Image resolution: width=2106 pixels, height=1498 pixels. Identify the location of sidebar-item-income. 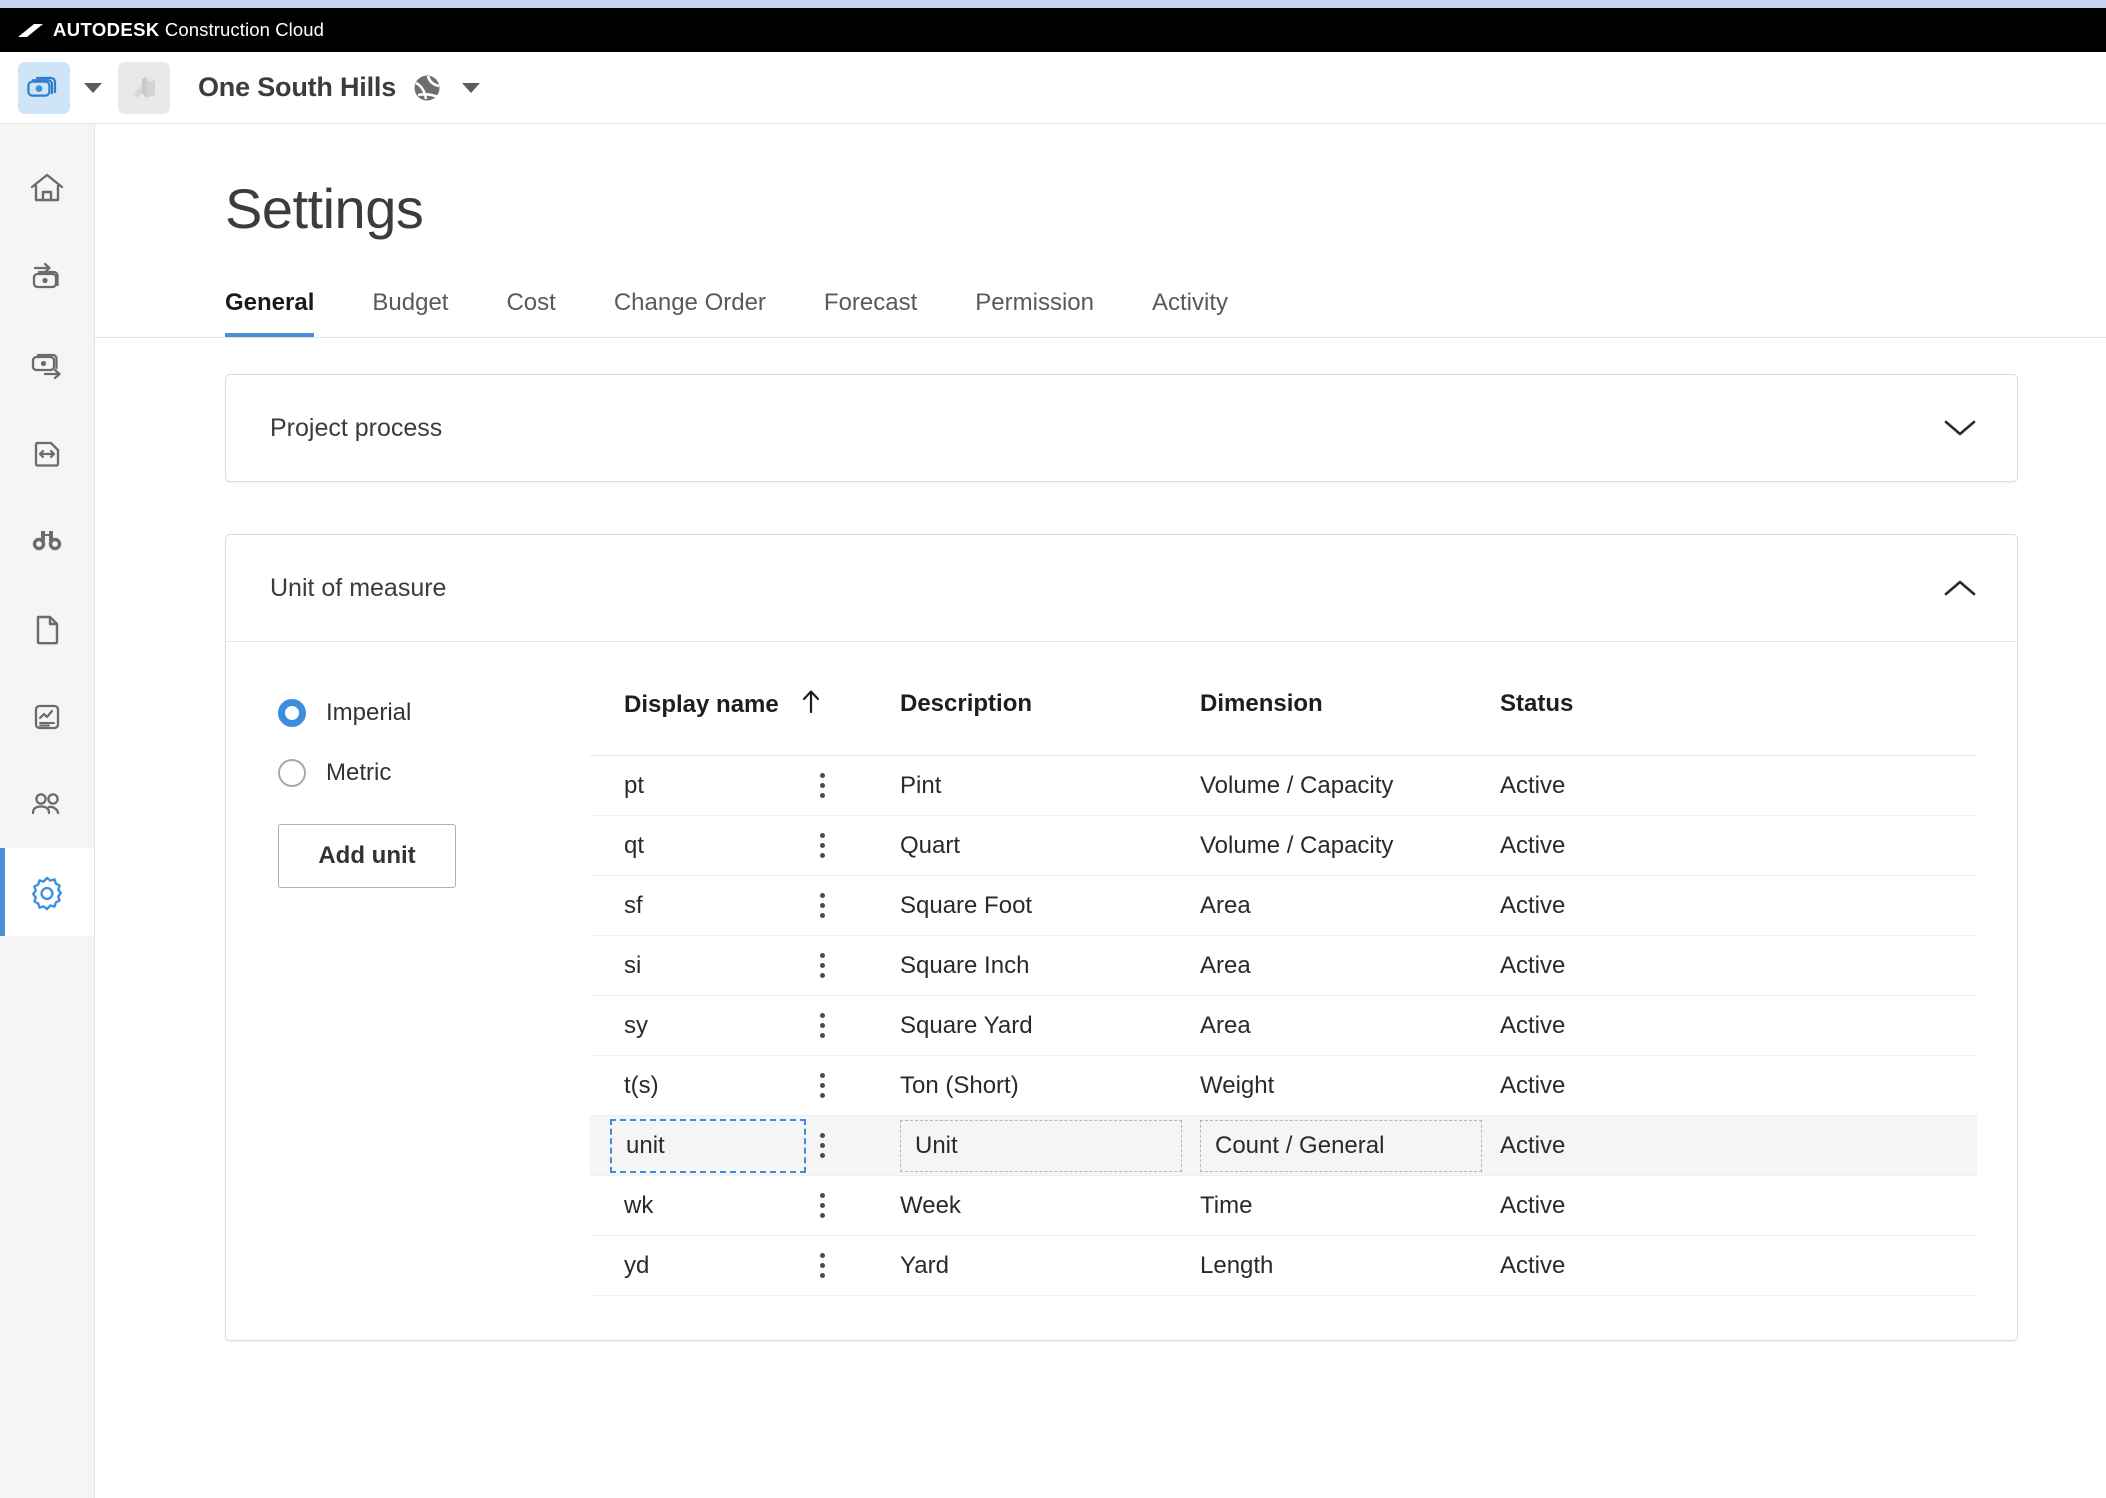
(47, 276).